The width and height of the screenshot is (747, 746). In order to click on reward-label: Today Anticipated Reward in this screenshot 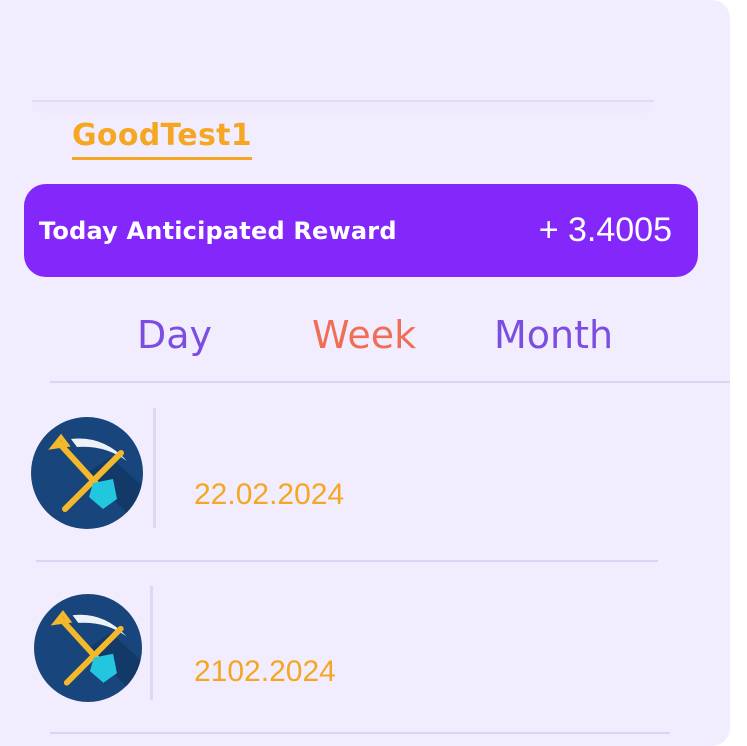, I will do `click(218, 231)`.